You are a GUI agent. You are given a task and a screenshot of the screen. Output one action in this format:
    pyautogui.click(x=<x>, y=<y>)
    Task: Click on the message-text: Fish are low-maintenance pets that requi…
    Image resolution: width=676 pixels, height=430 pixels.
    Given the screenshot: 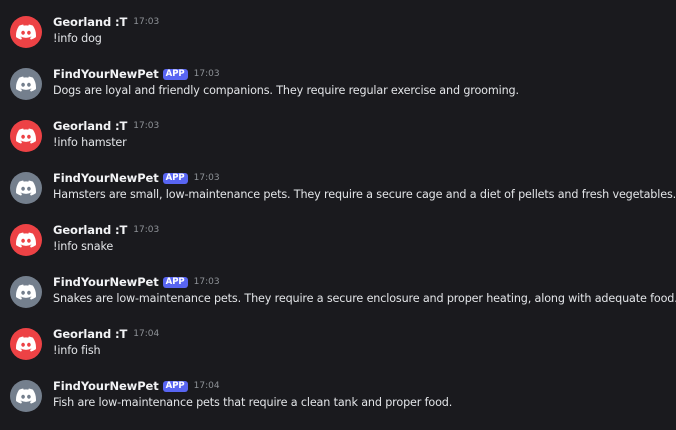 What is the action you would take?
    pyautogui.click(x=253, y=402)
    